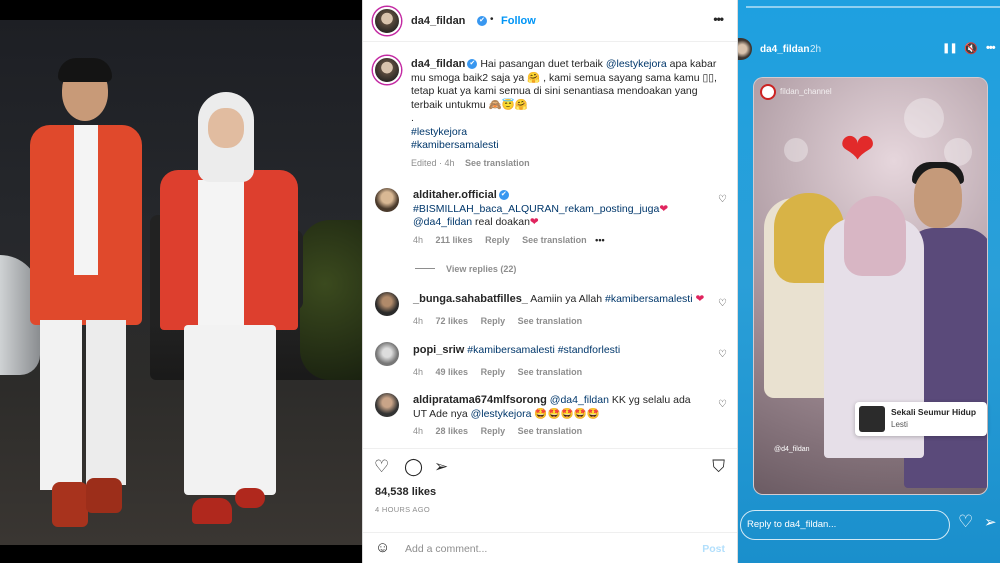  Describe the element at coordinates (872, 419) in the screenshot. I see `album-art` at that location.